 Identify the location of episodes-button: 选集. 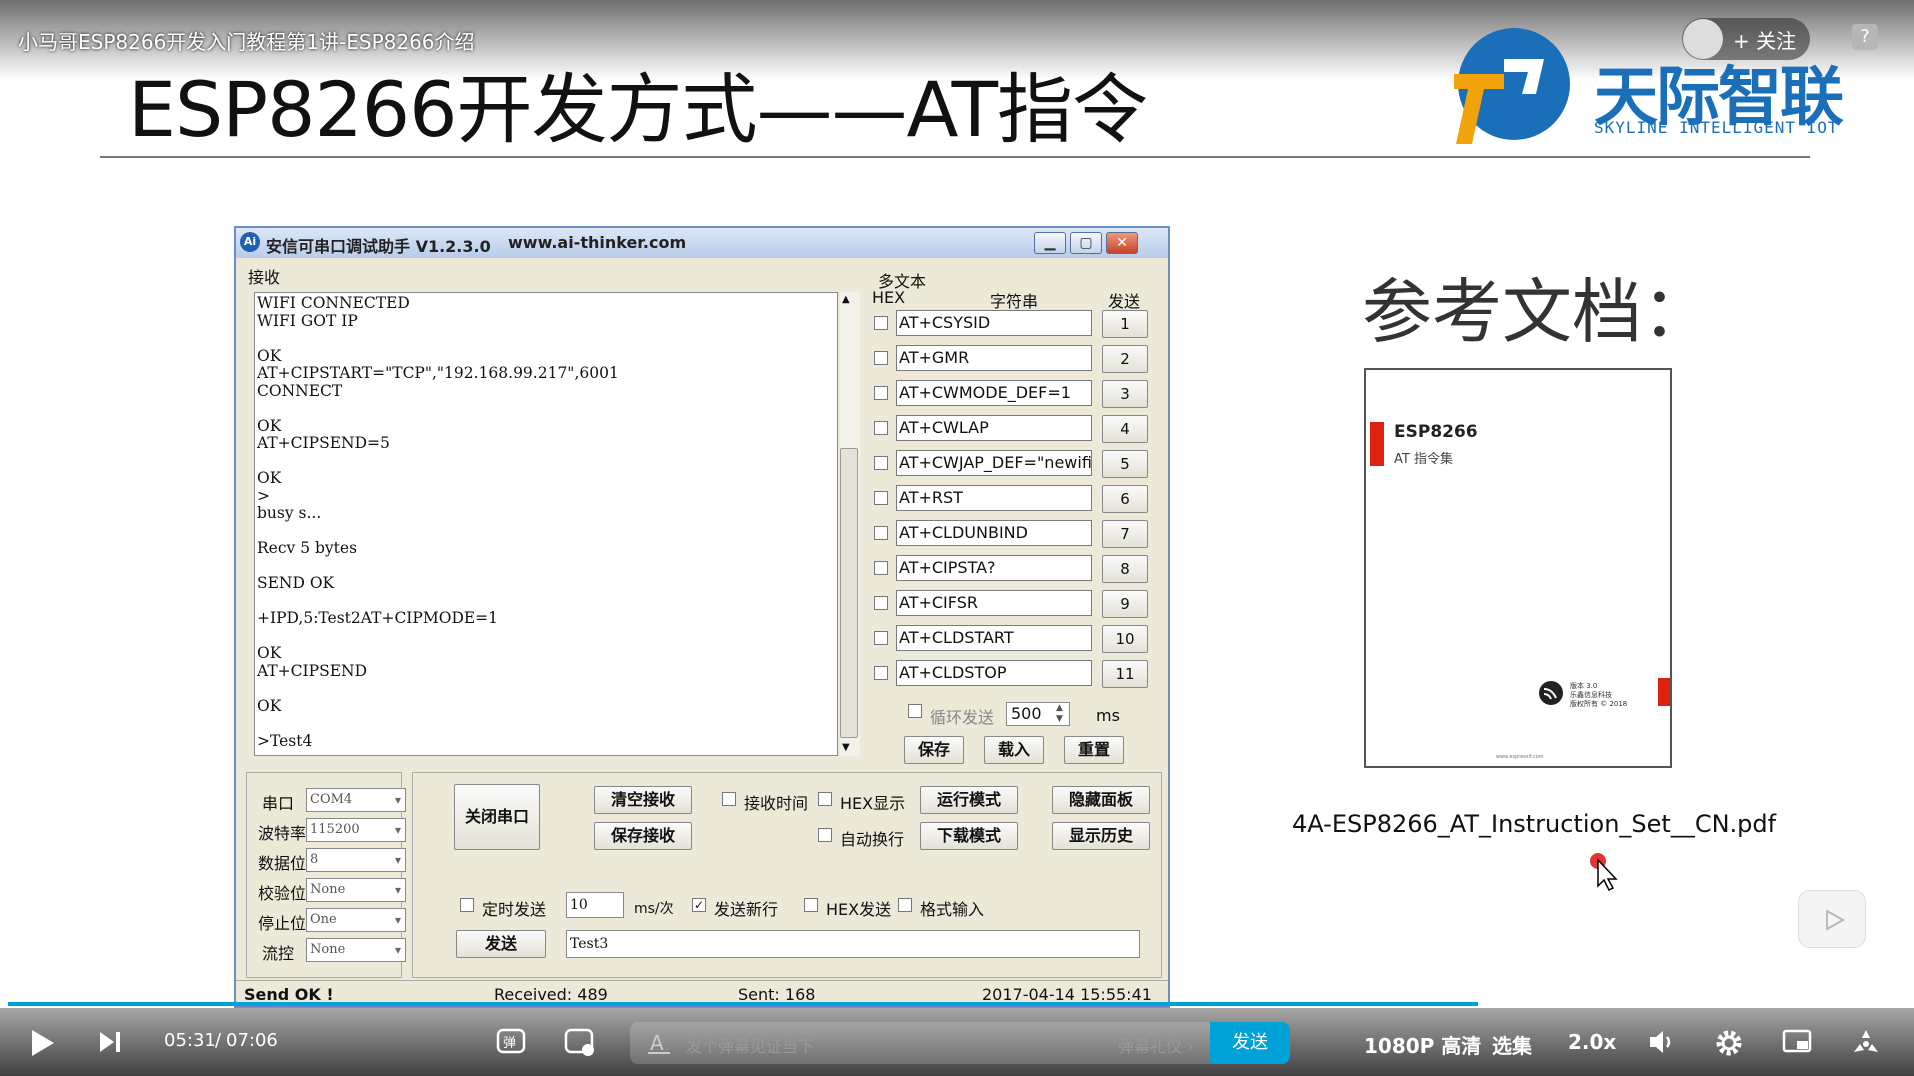
(1512, 1044).